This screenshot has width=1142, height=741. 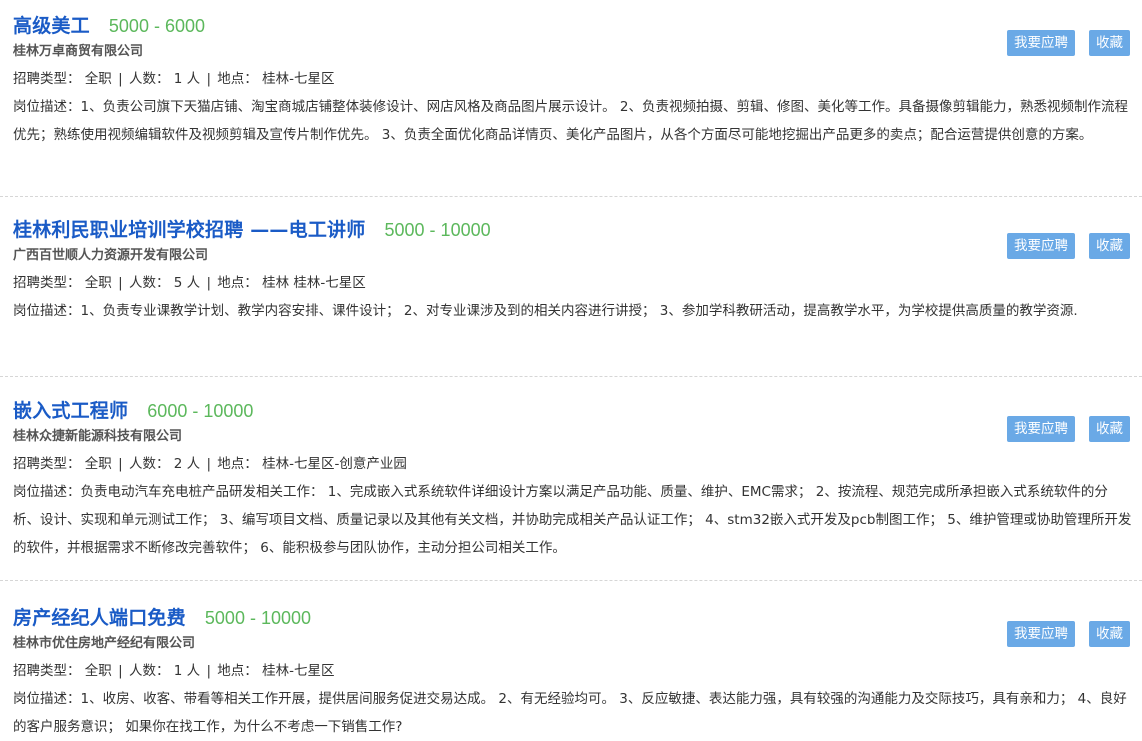 What do you see at coordinates (99, 618) in the screenshot?
I see `job-title-link: 房产经纪人端口免费` at bounding box center [99, 618].